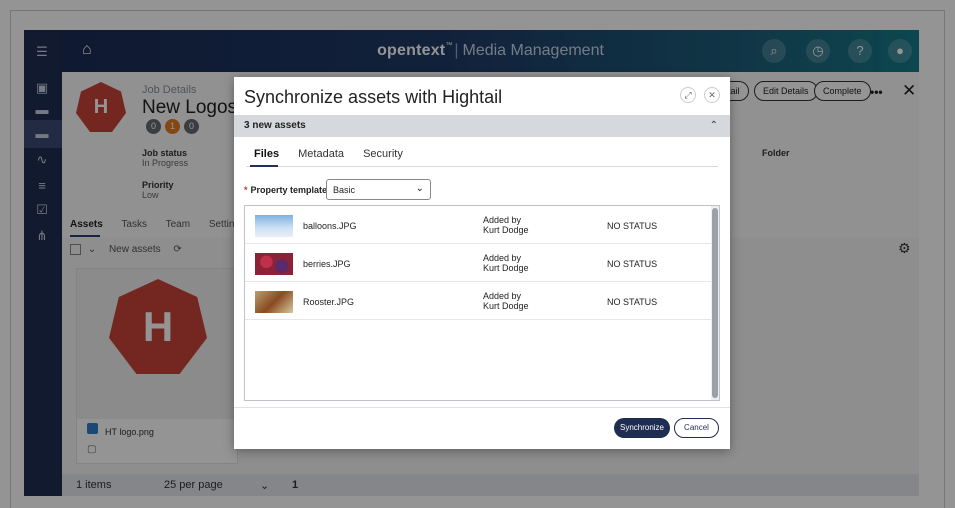 The image size is (955, 508). Describe the element at coordinates (373, 97) in the screenshot. I see `dialog-title: Synchronize assets with Hightail` at that location.